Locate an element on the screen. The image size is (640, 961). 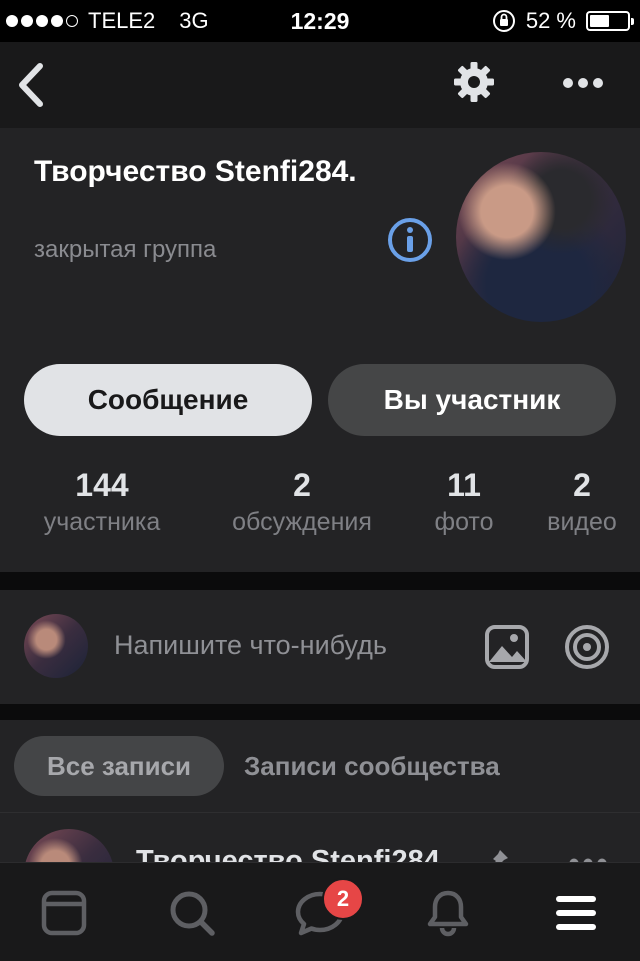
pin-icon is located at coordinates (500, 856).